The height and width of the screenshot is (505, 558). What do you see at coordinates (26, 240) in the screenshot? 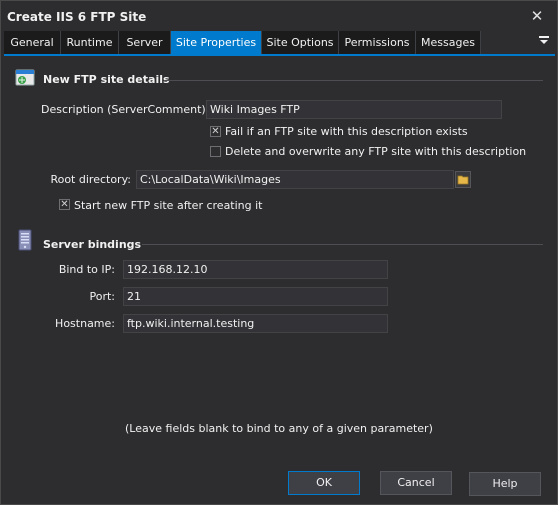
I see `server-icon` at bounding box center [26, 240].